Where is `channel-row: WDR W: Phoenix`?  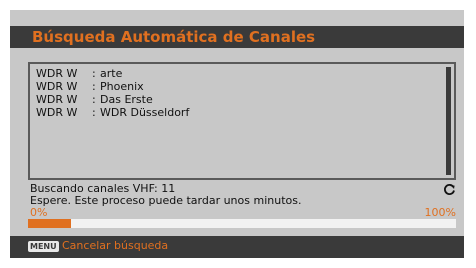 channel-row: WDR W: Phoenix is located at coordinates (112, 86).